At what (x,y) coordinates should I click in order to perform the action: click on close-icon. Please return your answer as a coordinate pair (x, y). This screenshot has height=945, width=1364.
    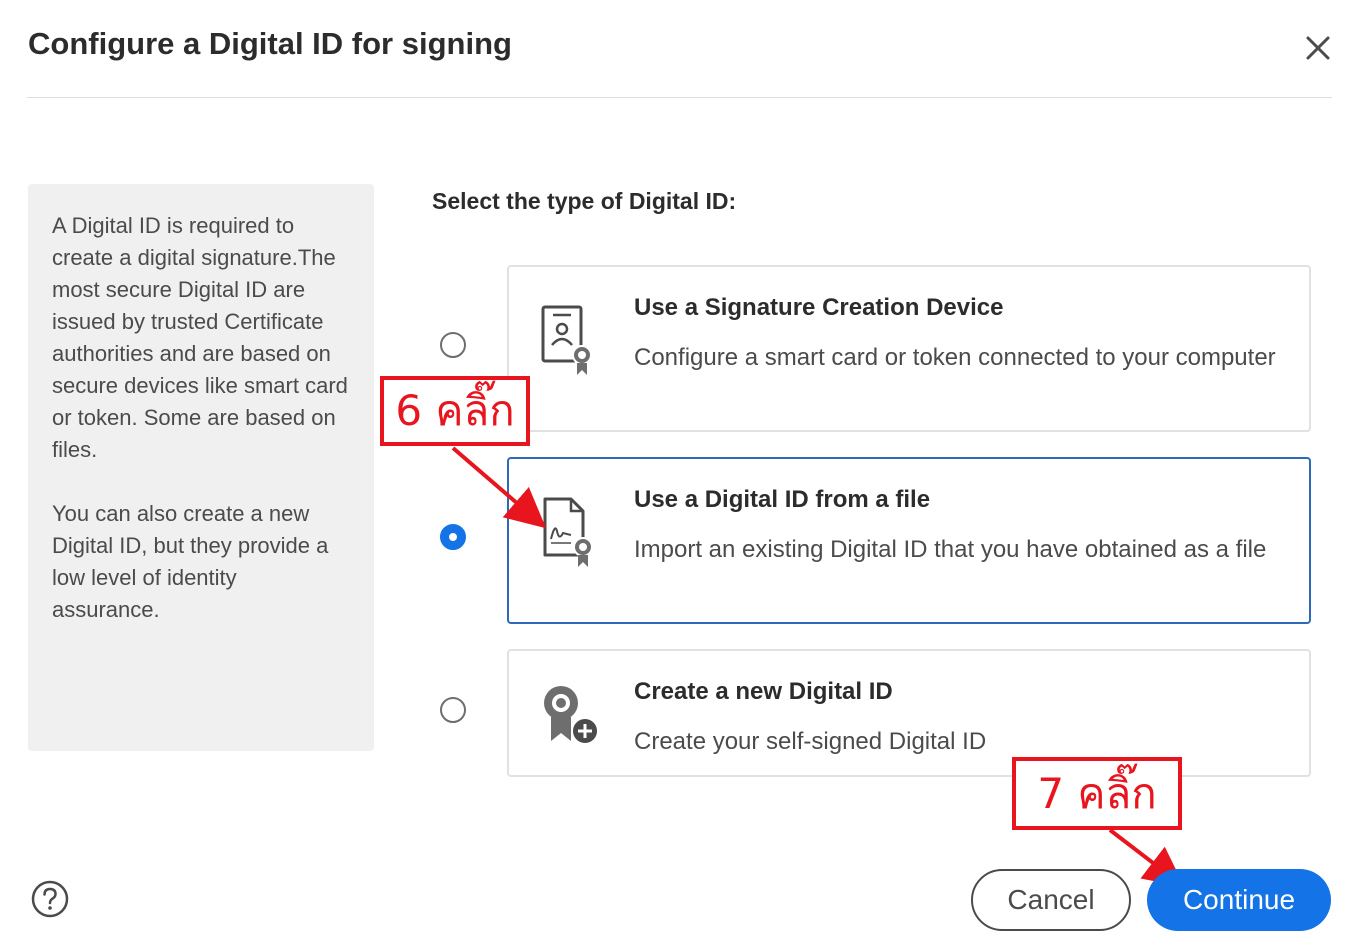
    Looking at the image, I should click on (1318, 48).